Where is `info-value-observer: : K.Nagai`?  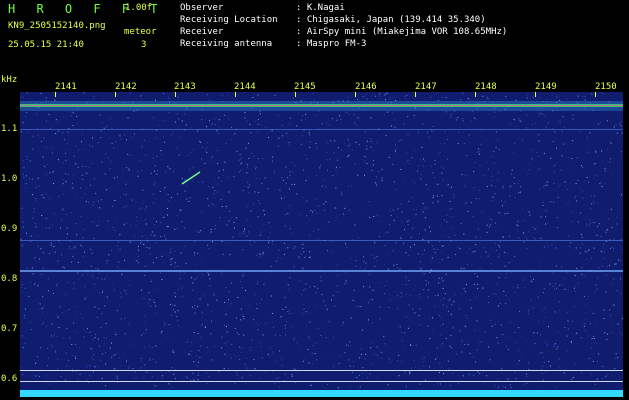 info-value-observer: : K.Nagai is located at coordinates (320, 8).